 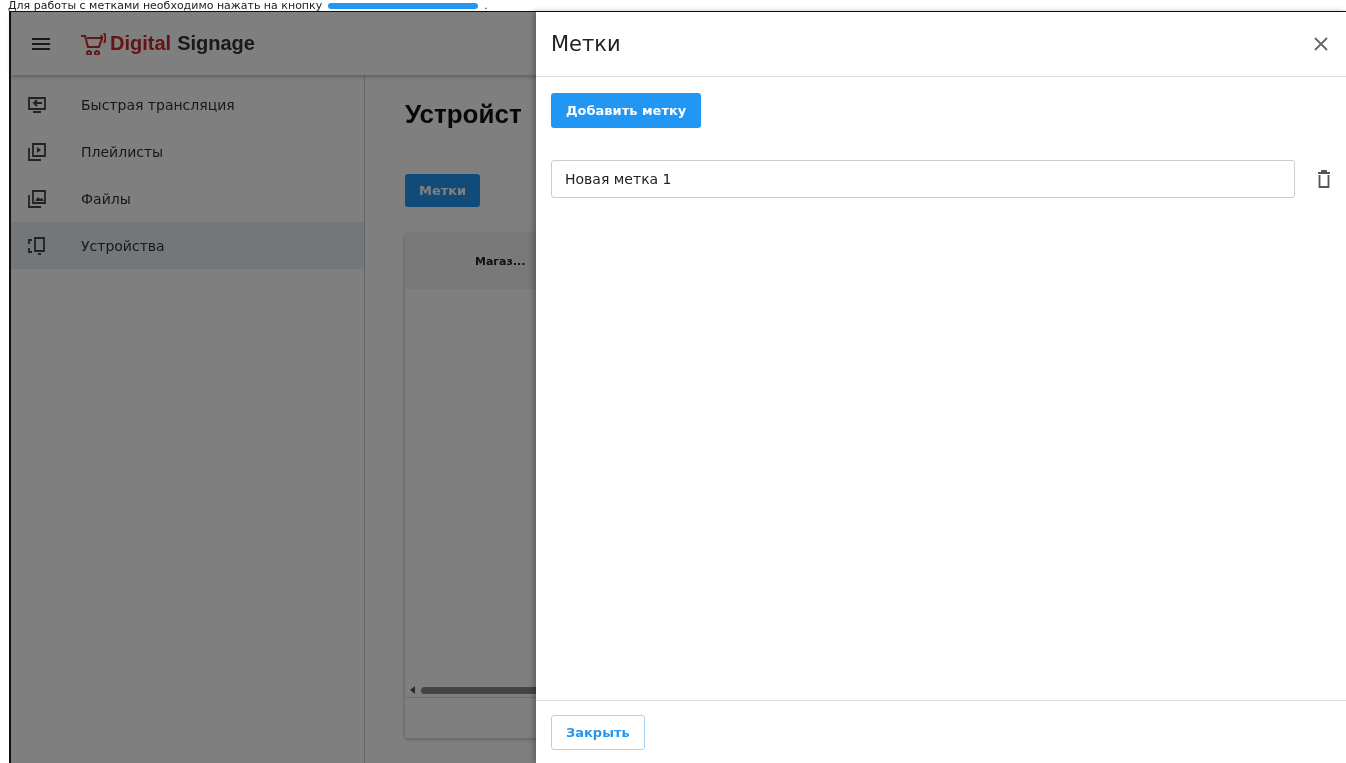 What do you see at coordinates (486, 5) in the screenshot?
I see `period-text: .` at bounding box center [486, 5].